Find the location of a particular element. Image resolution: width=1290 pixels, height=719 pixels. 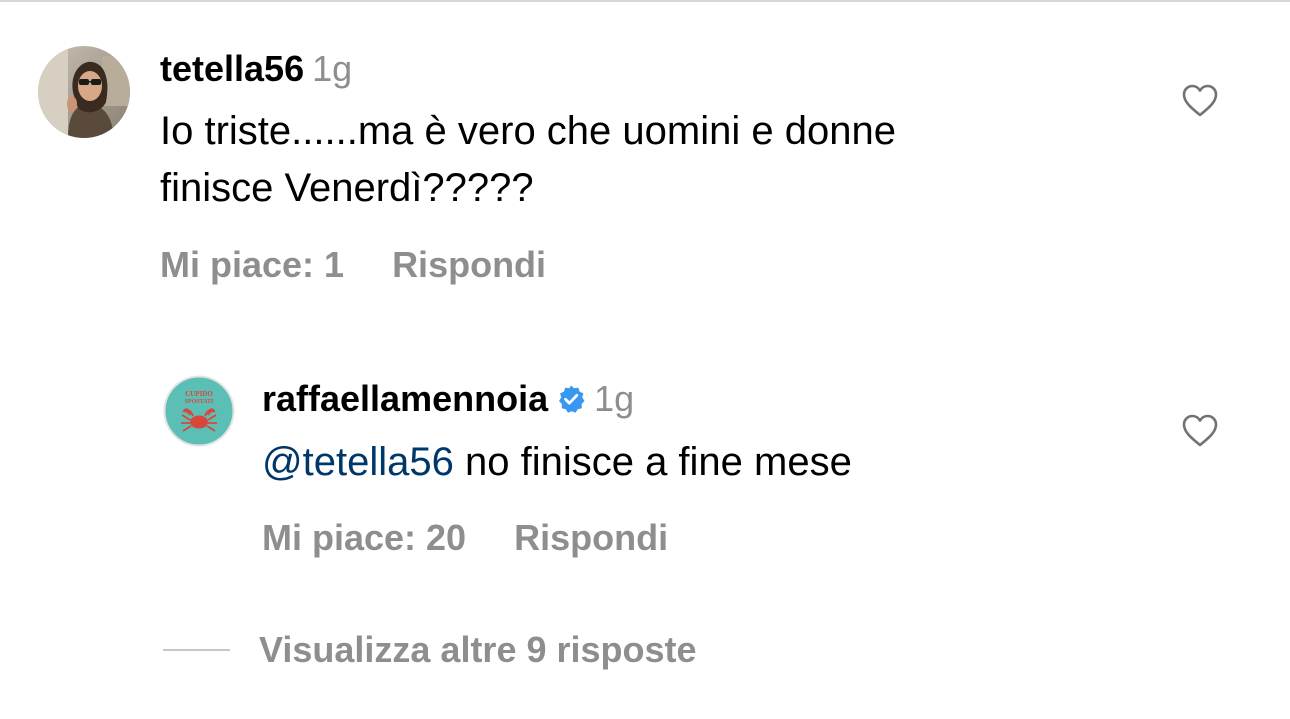

mention-link: @tetella56 is located at coordinates (358, 462).